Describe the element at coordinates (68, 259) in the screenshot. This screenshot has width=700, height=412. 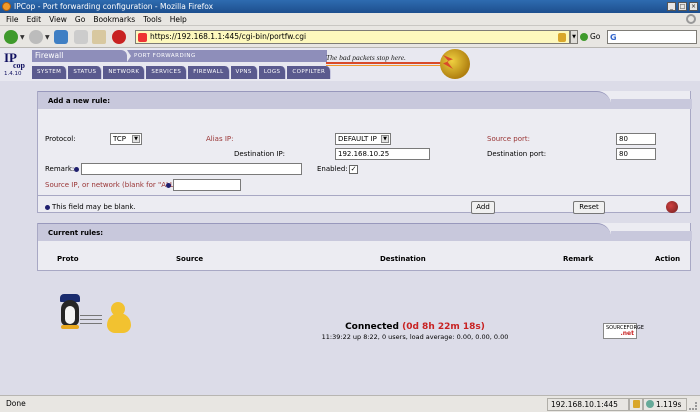
I see `column-proto: Proto` at that location.